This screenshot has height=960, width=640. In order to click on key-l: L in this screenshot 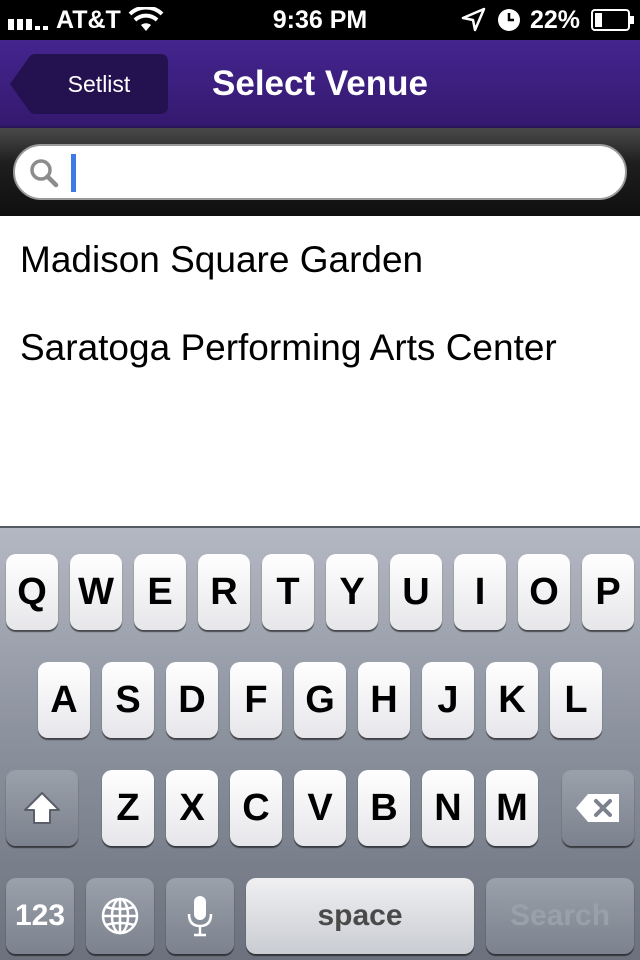, I will do `click(576, 700)`.